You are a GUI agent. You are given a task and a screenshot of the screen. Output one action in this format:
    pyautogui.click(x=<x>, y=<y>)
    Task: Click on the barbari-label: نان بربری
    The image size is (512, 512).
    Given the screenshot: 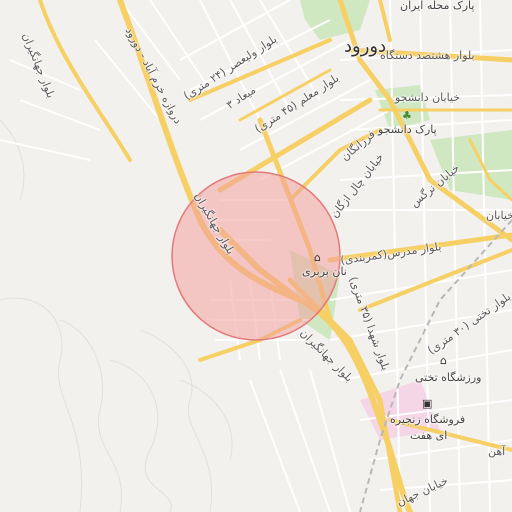 What is the action you would take?
    pyautogui.click(x=324, y=271)
    